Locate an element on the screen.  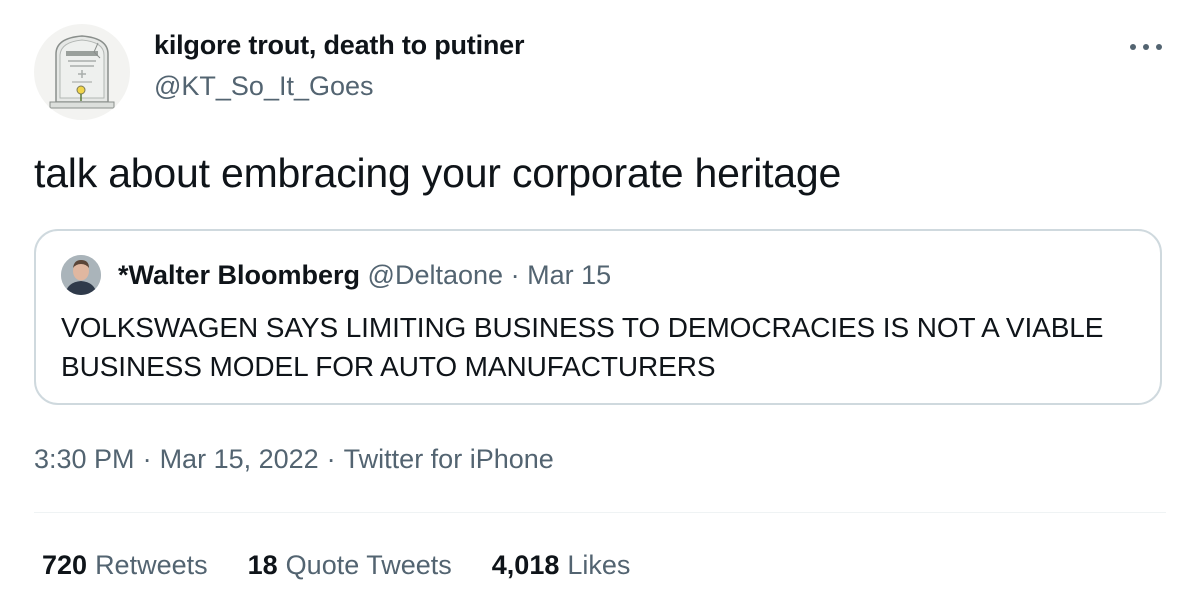
author-avatar is located at coordinates (82, 72).